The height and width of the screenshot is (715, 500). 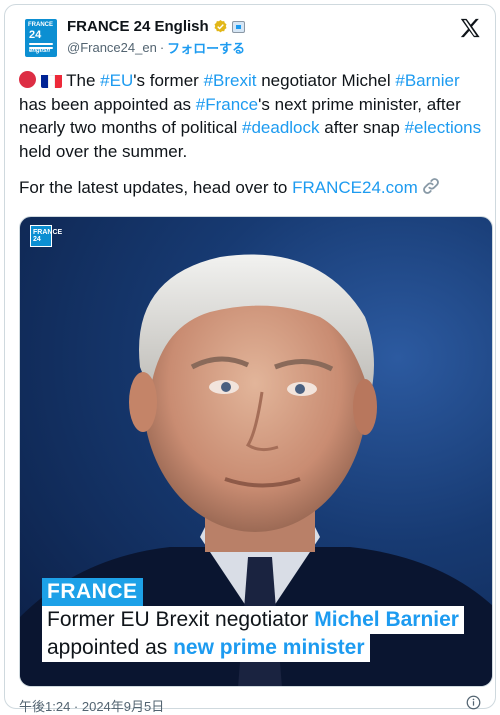 What do you see at coordinates (35, 35) in the screenshot?
I see `avatar-text-line2: 24` at bounding box center [35, 35].